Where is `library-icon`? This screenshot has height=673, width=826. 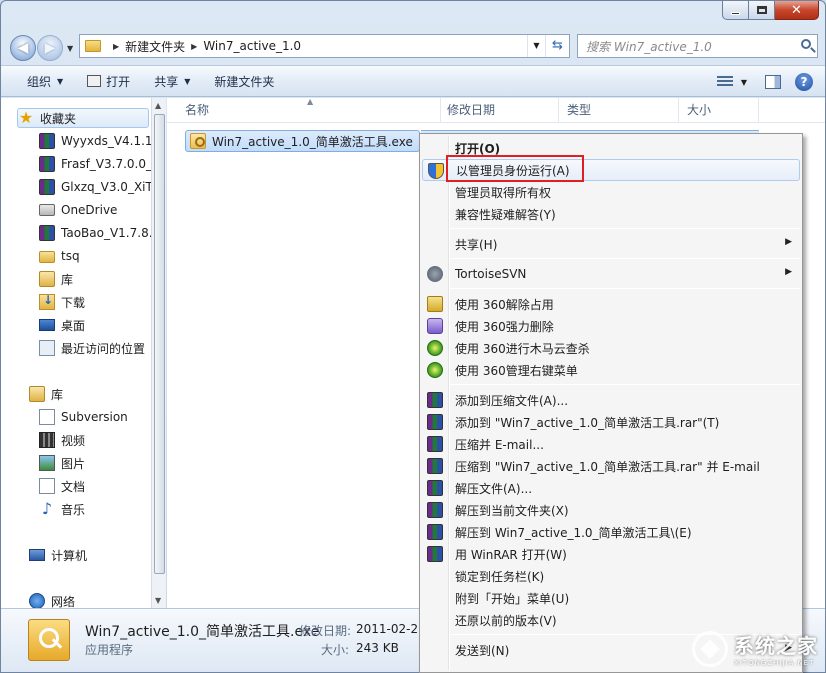
library-icon is located at coordinates (47, 279).